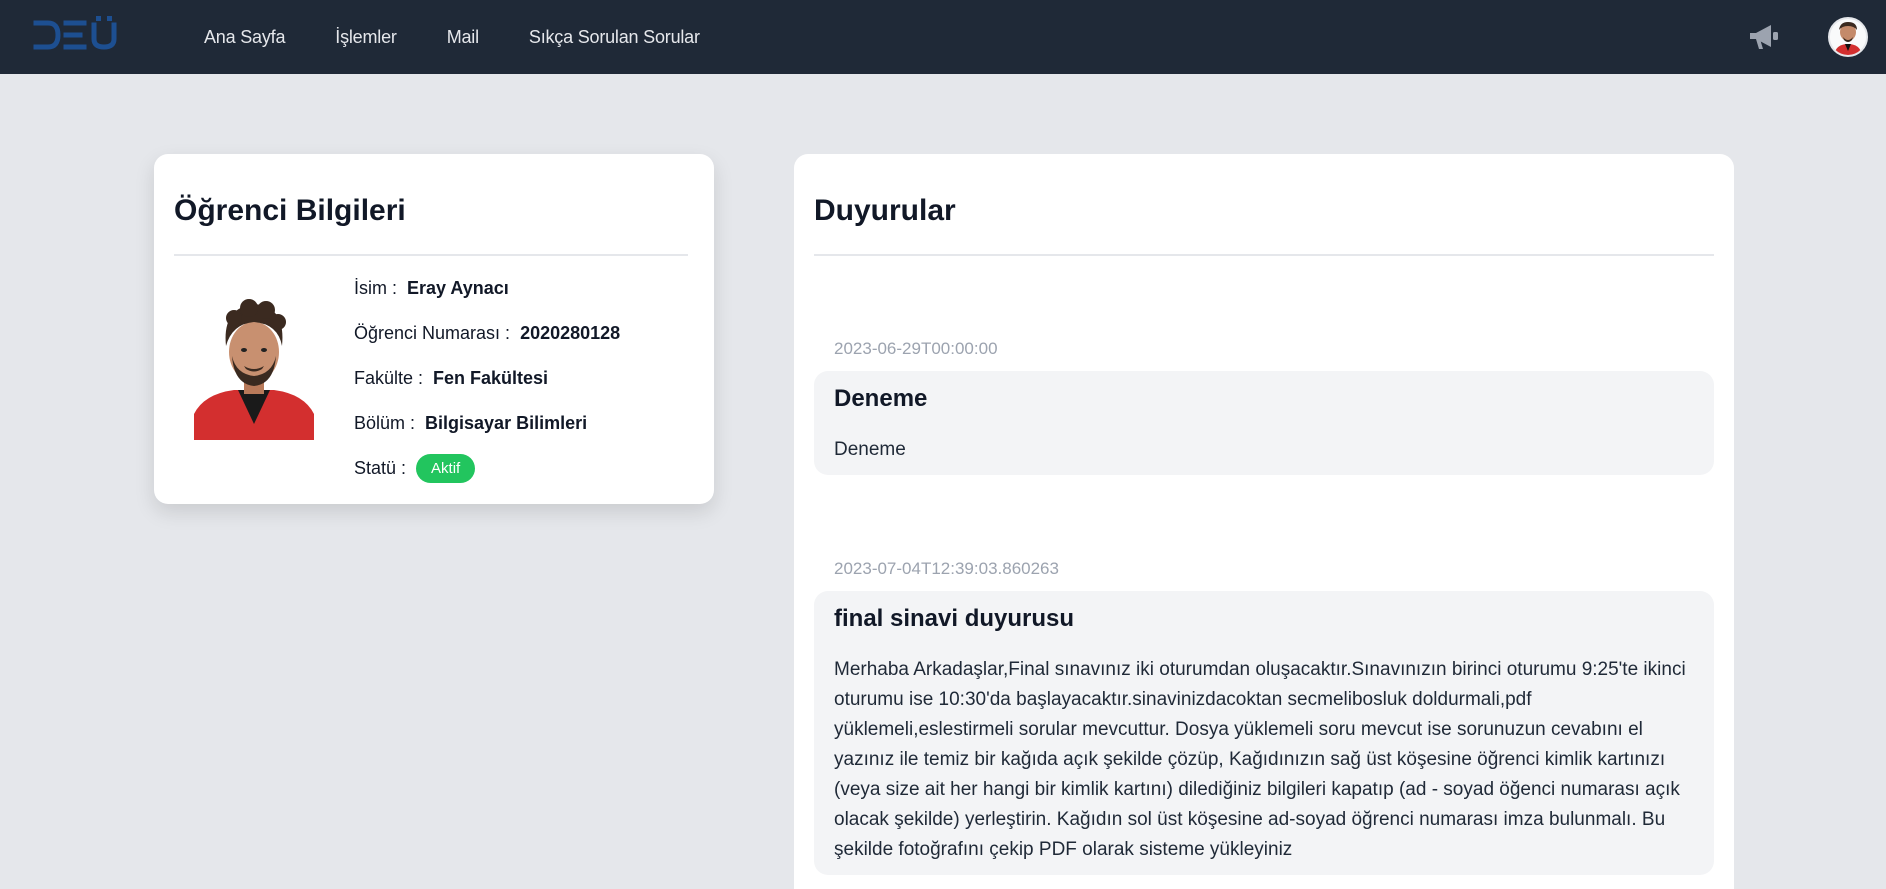  What do you see at coordinates (1764, 37) in the screenshot?
I see `megaphone-icon` at bounding box center [1764, 37].